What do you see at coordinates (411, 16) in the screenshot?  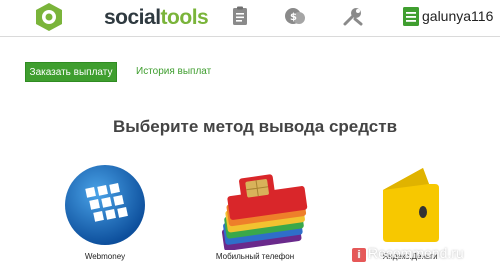 I see `document-icon` at bounding box center [411, 16].